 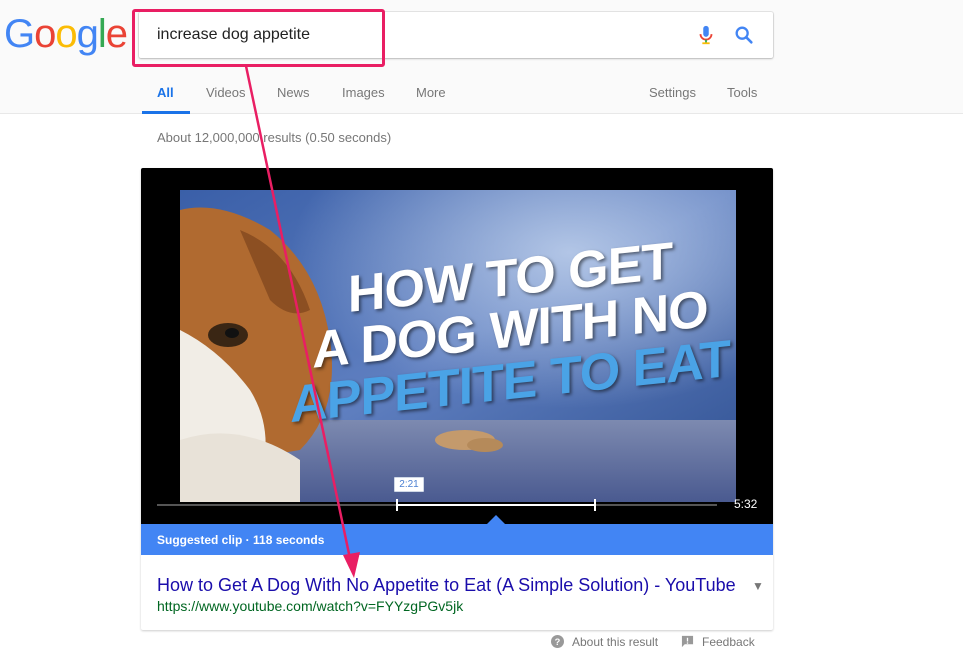 What do you see at coordinates (615, 642) in the screenshot?
I see `about-result-label: About this result` at bounding box center [615, 642].